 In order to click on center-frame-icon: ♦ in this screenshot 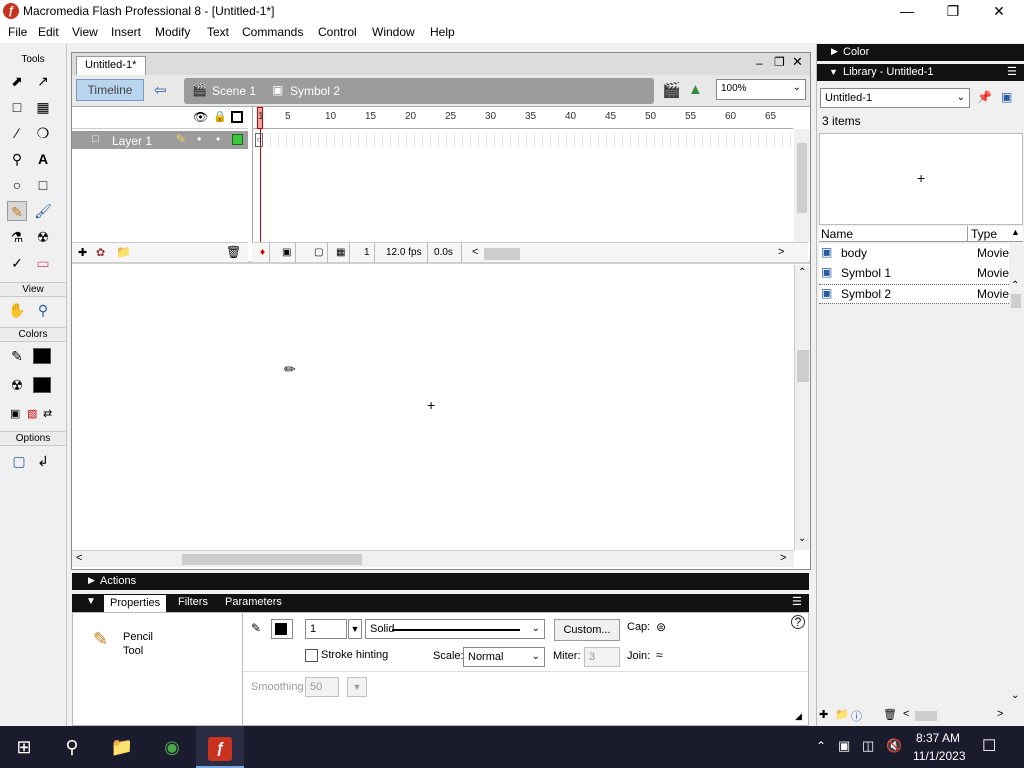, I will do `click(263, 253)`.